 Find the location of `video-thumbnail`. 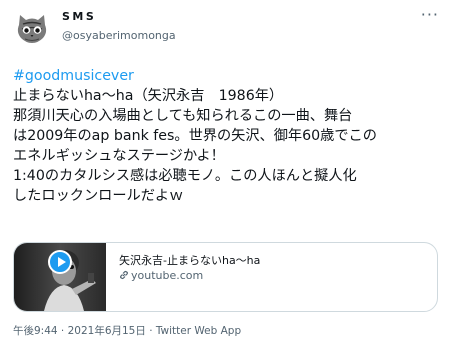

video-thumbnail is located at coordinates (60, 277).